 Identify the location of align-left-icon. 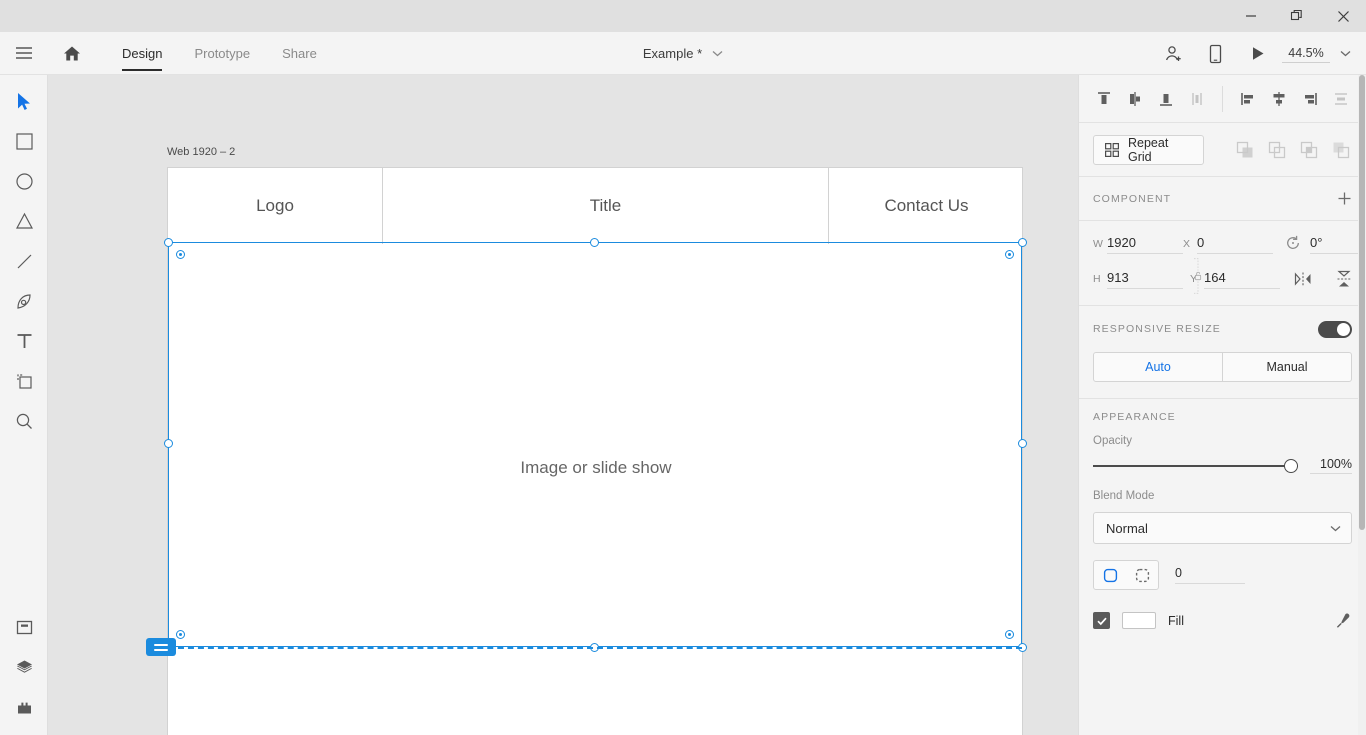
(1248, 99).